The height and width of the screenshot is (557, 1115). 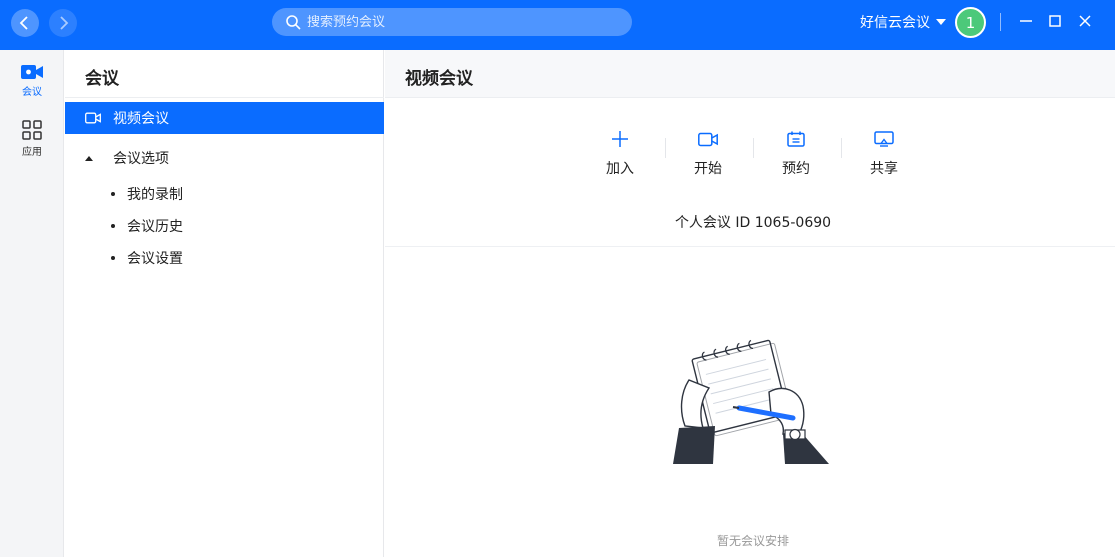 I want to click on personal-meeting-id: 个人会议 ID 1065-0690, so click(x=753, y=223).